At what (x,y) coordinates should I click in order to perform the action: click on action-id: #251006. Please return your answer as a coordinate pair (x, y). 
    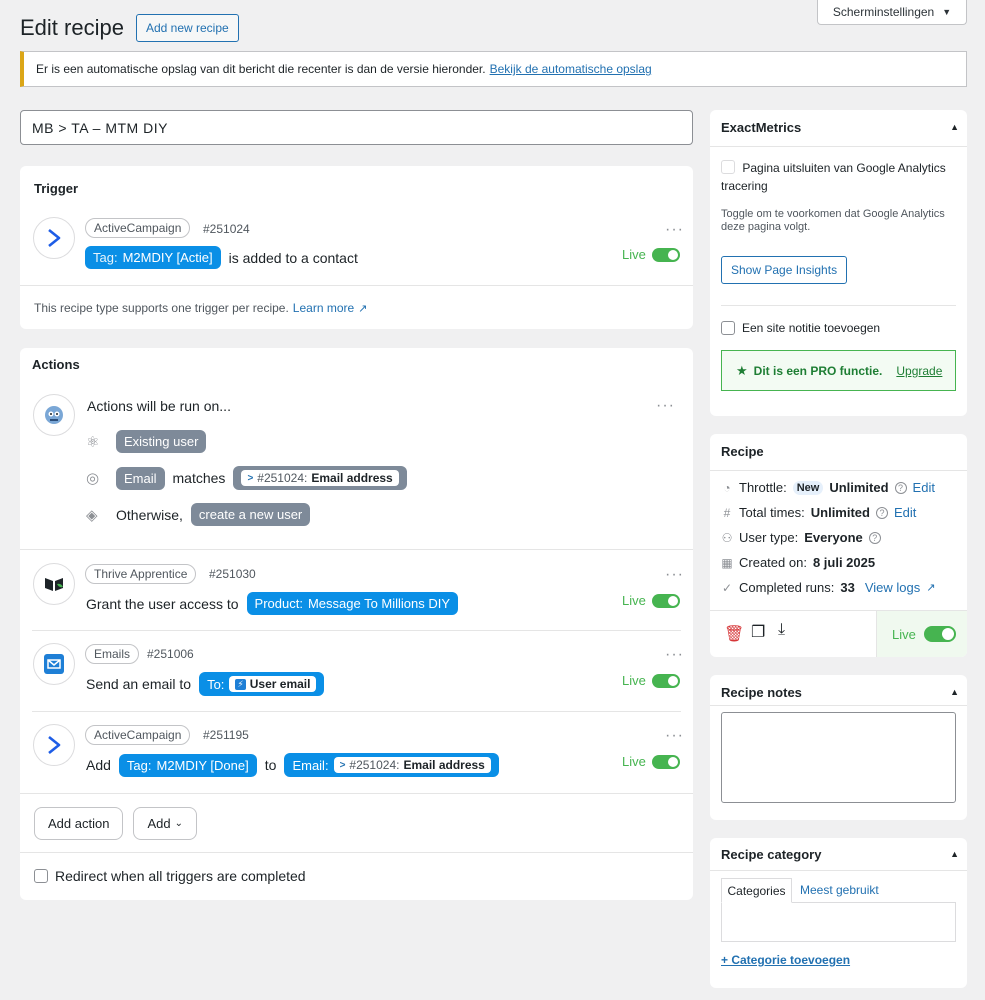
    Looking at the image, I should click on (170, 654).